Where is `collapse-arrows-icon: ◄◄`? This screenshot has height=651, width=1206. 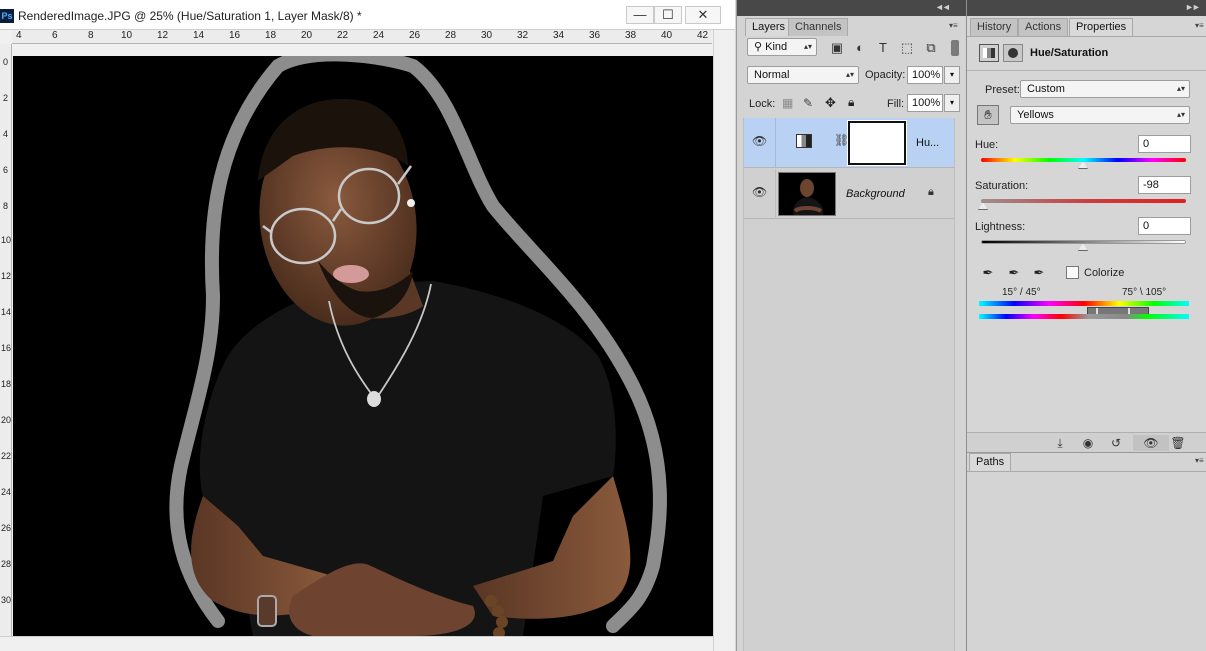
collapse-arrows-icon: ◄◄ is located at coordinates (943, 7).